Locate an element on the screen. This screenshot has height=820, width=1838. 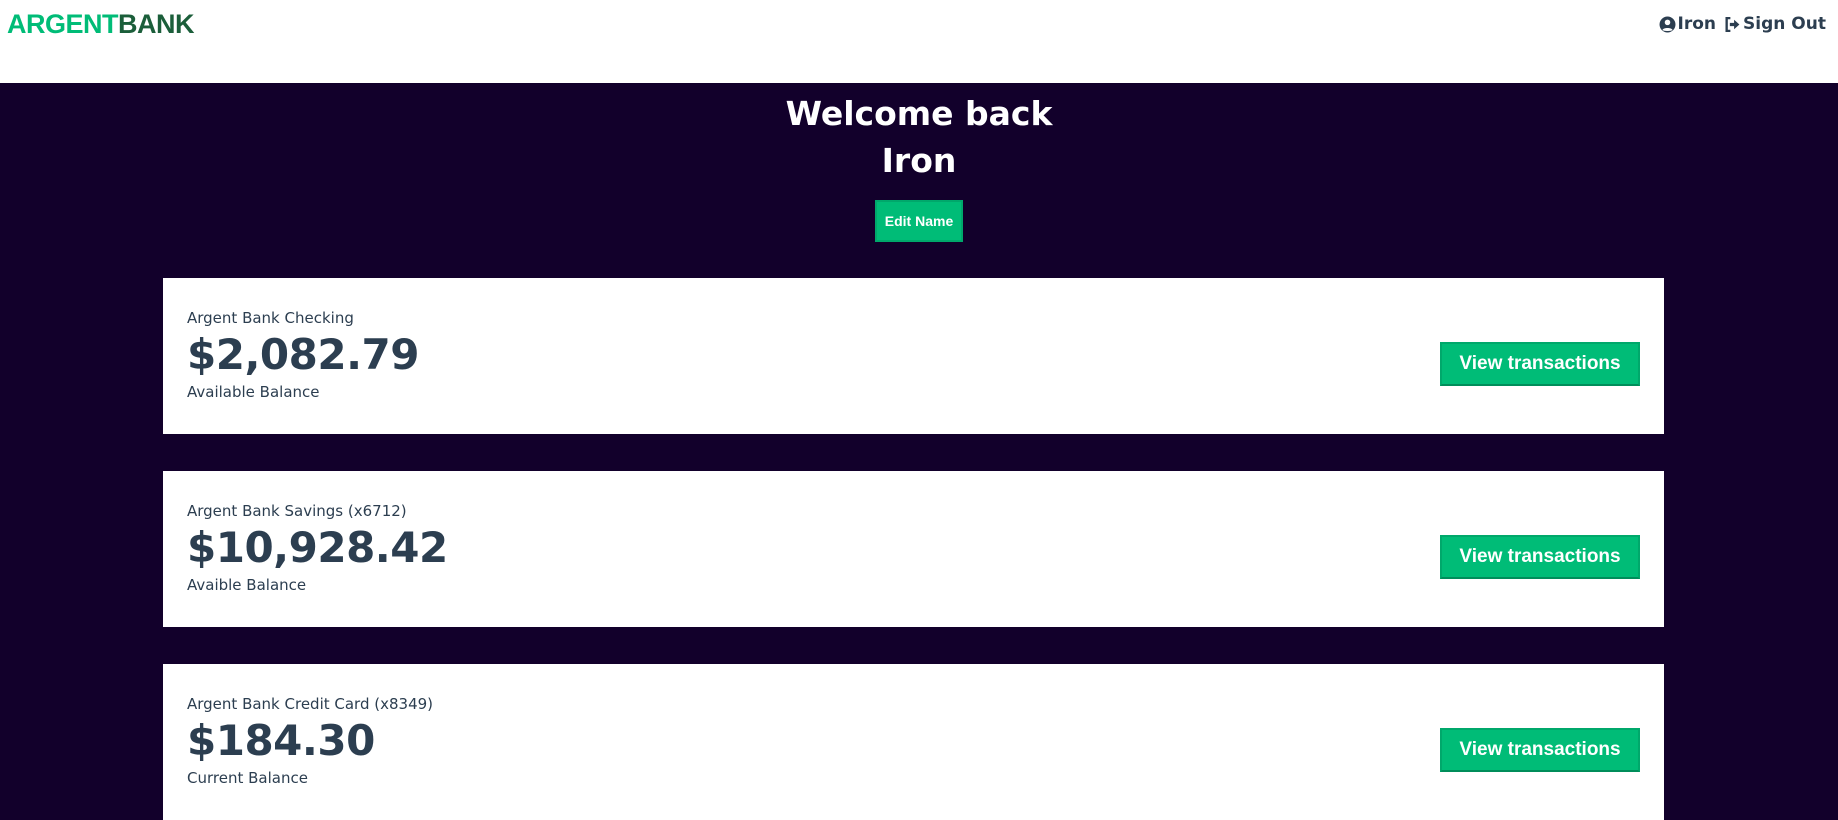
account-amount-description: Available Balance is located at coordinates (253, 392).